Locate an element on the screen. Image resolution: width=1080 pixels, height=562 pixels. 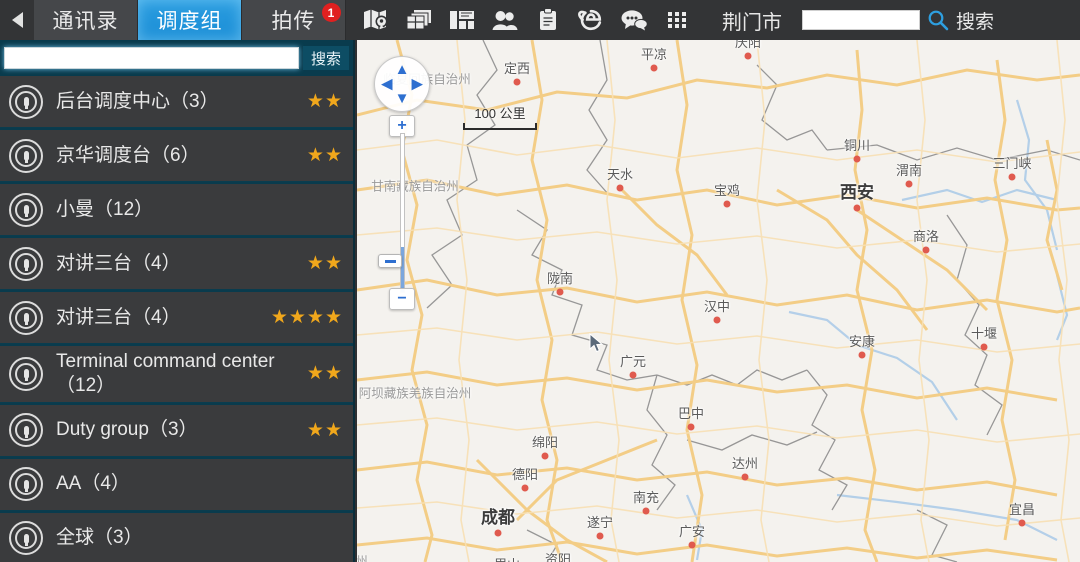
tab-2: 拍传 1 is located at coordinates (294, 20).